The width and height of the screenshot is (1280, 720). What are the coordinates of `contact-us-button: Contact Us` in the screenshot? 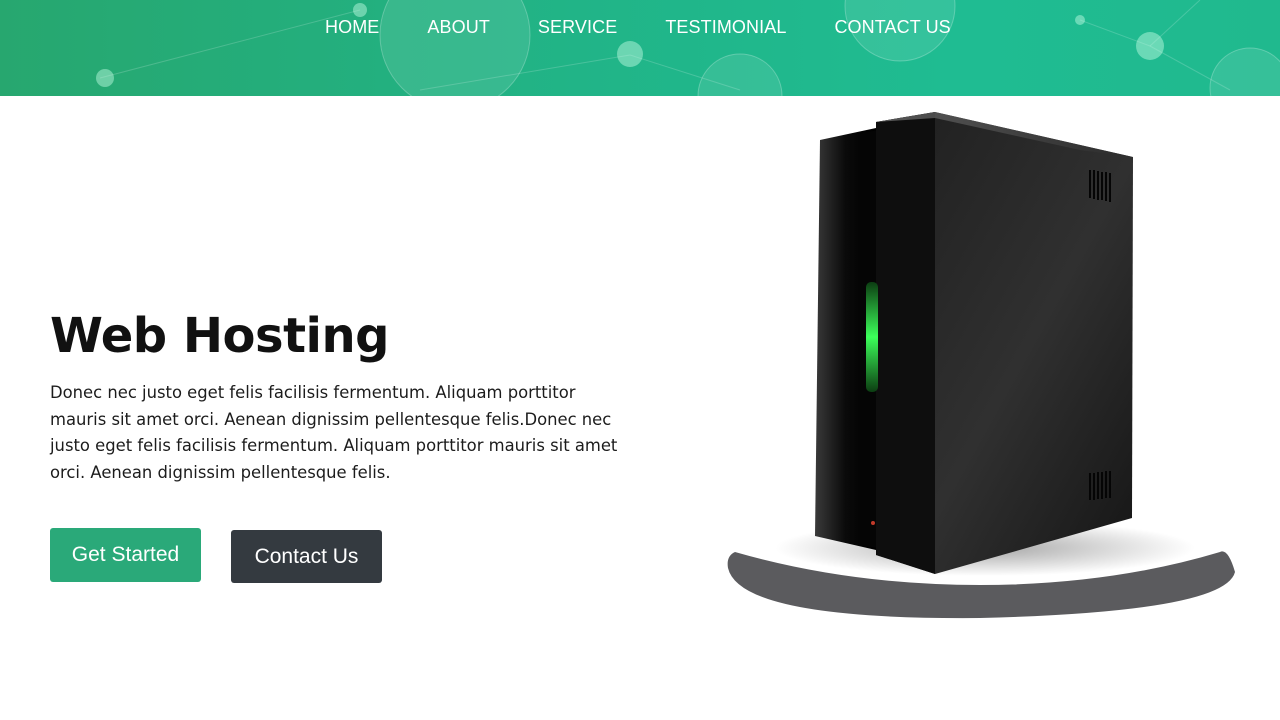 It's located at (306, 556).